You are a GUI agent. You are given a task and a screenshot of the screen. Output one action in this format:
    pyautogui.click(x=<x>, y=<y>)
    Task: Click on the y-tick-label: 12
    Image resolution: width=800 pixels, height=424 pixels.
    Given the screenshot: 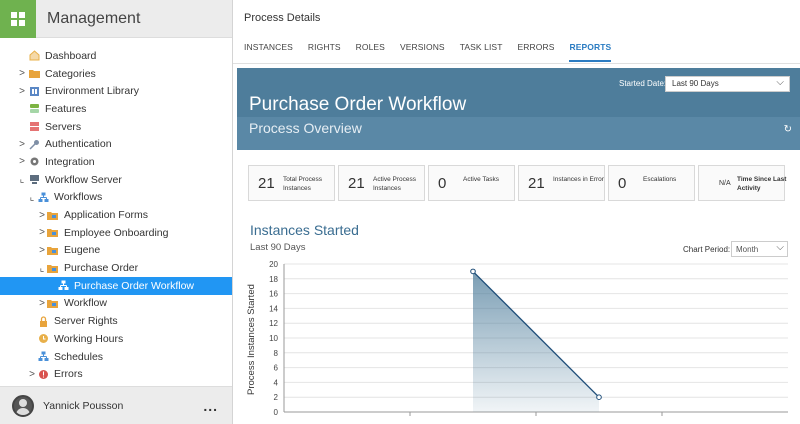 What is the action you would take?
    pyautogui.click(x=273, y=323)
    